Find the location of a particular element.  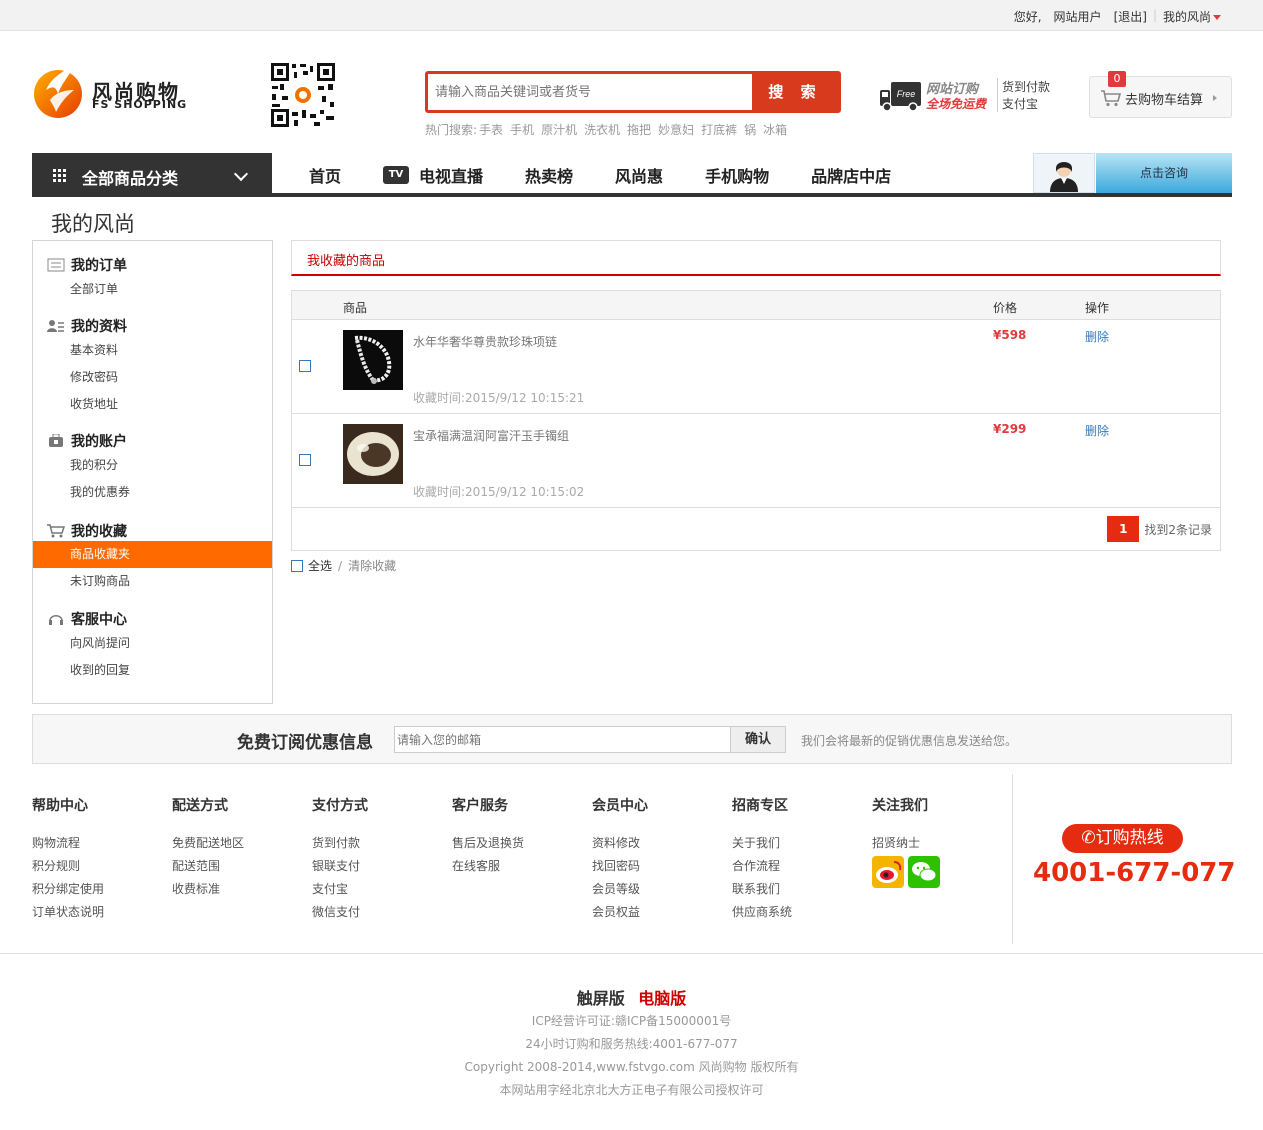

wechat-icon is located at coordinates (924, 872).